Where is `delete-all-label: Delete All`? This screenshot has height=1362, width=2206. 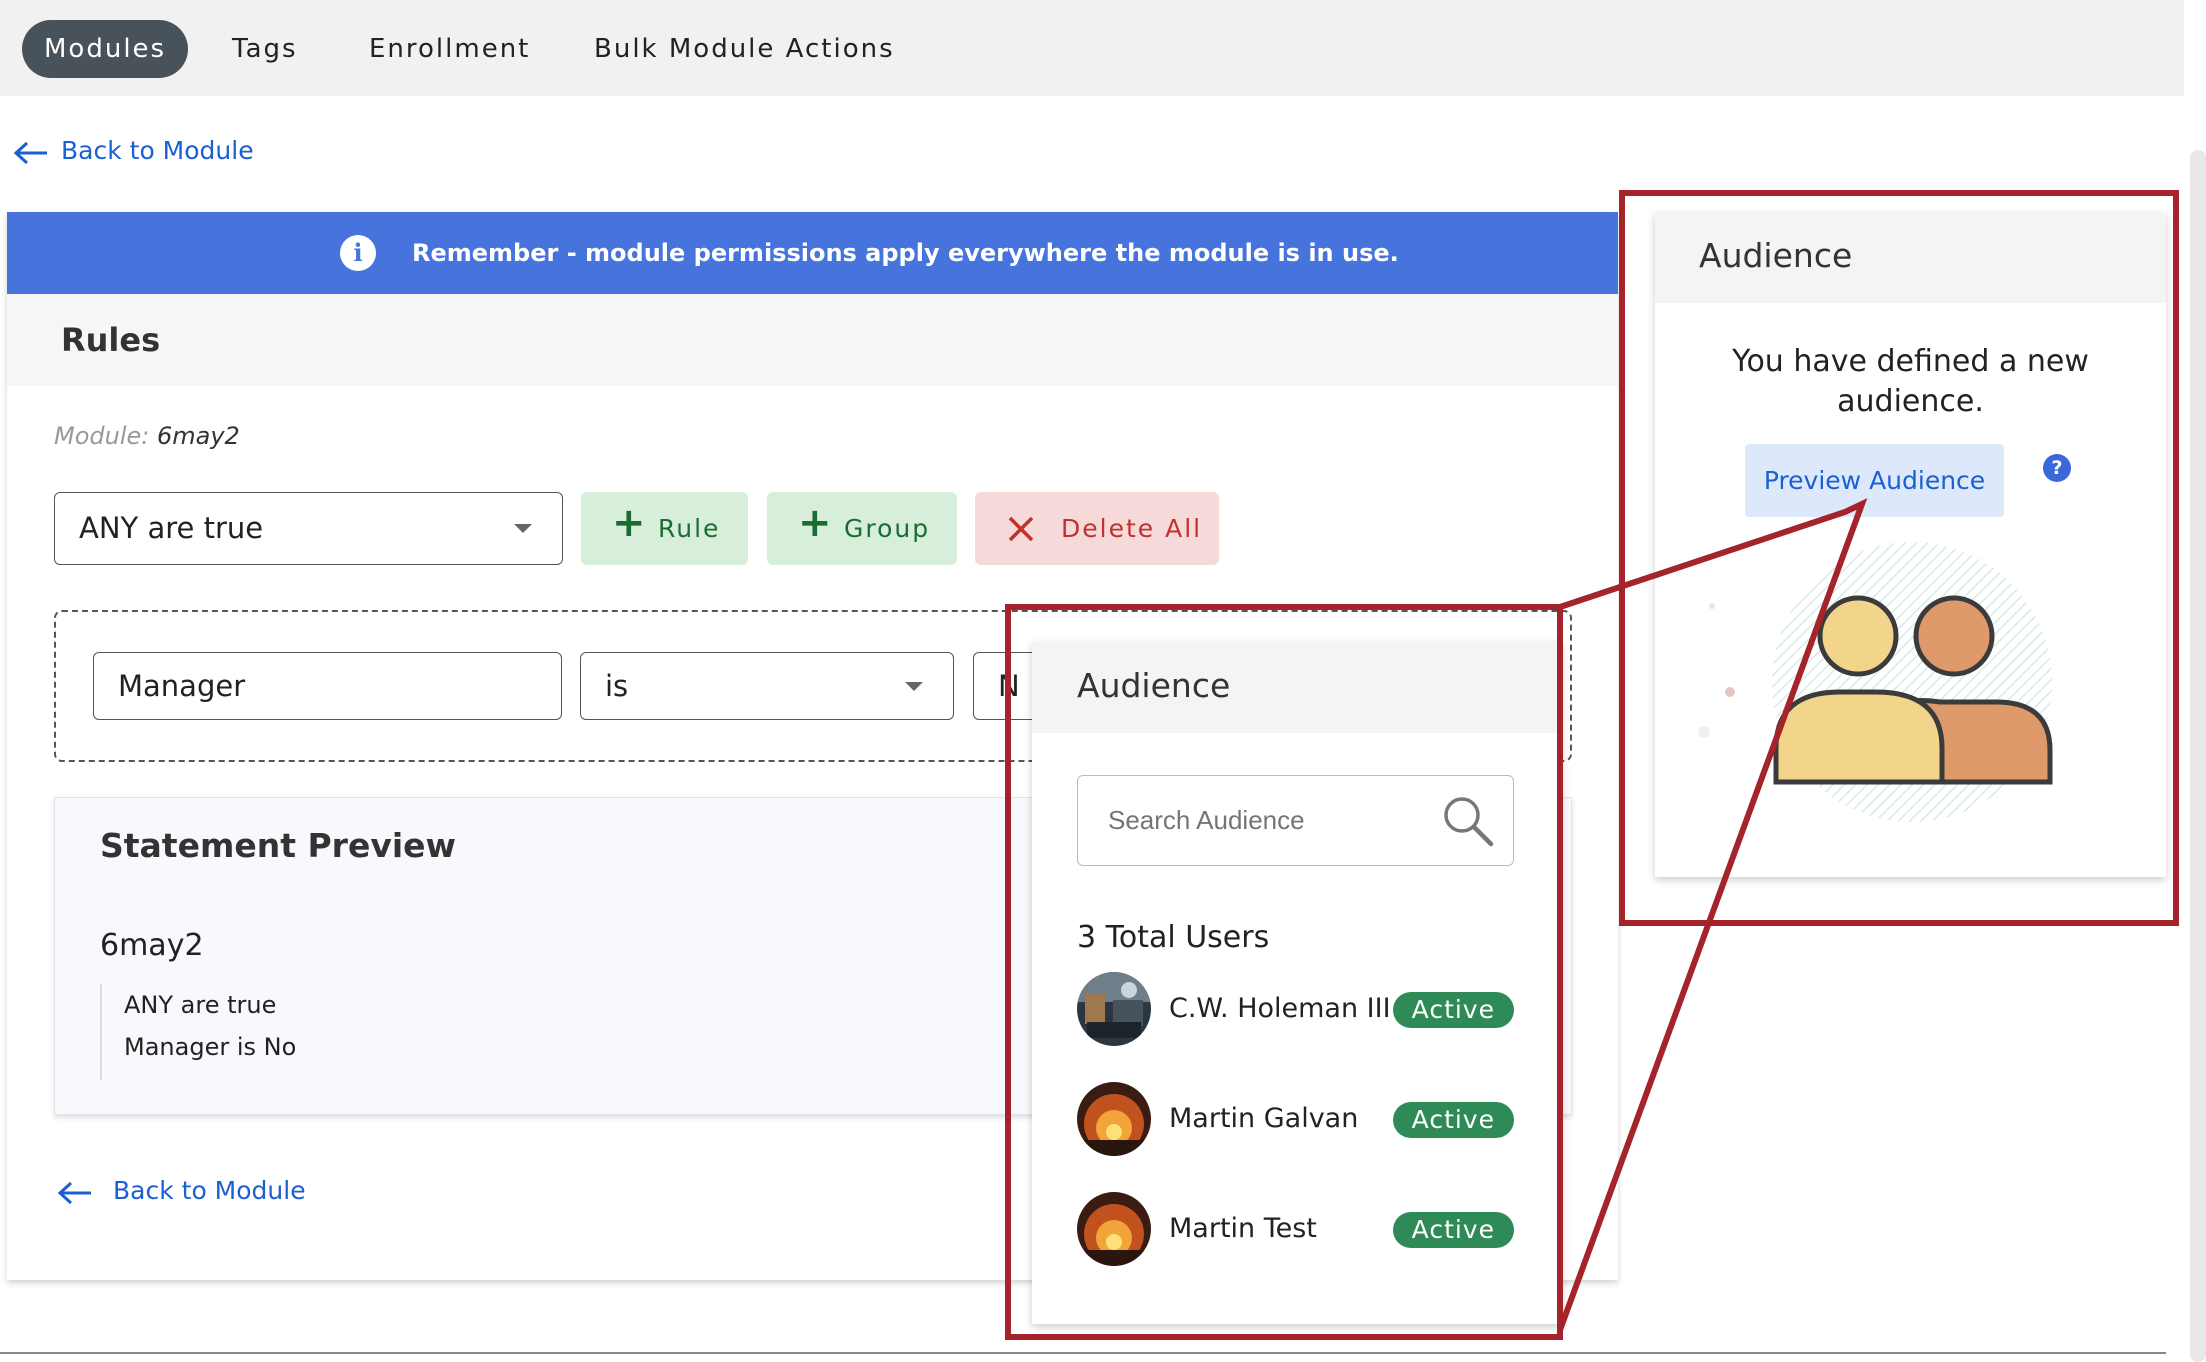 delete-all-label: Delete All is located at coordinates (1132, 528).